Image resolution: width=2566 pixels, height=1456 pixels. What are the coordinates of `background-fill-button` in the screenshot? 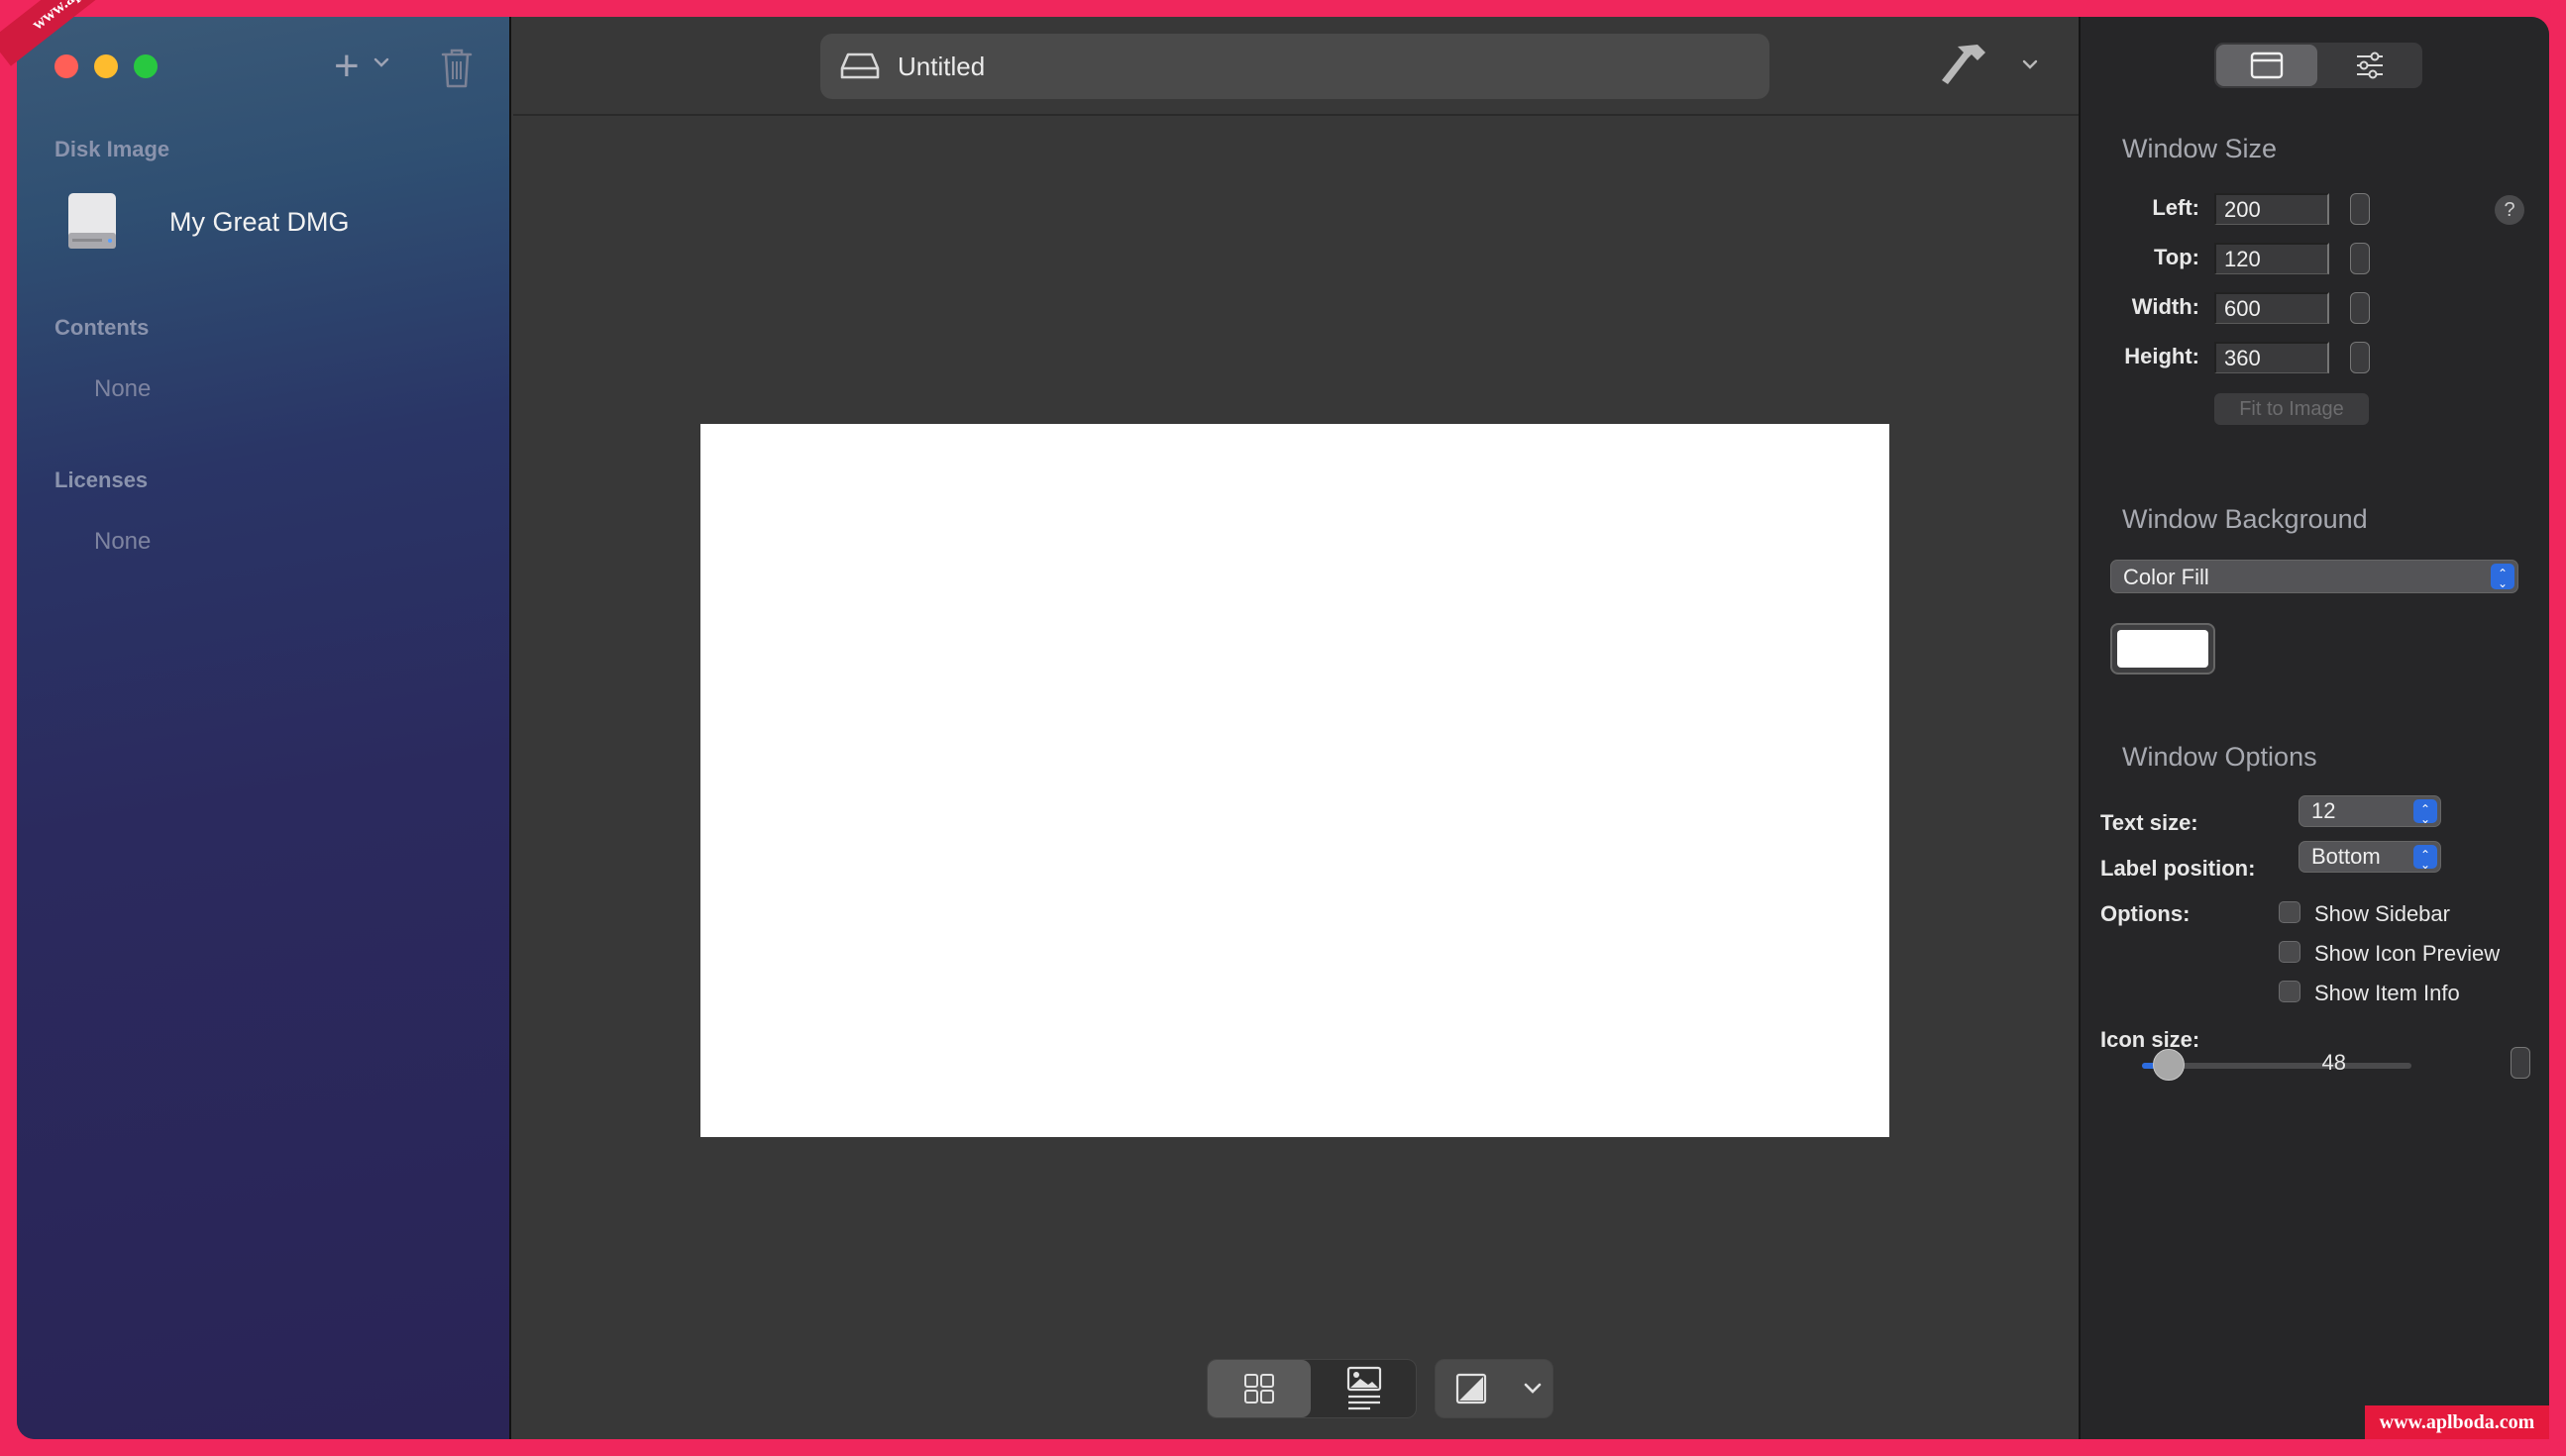 It's located at (1473, 1388).